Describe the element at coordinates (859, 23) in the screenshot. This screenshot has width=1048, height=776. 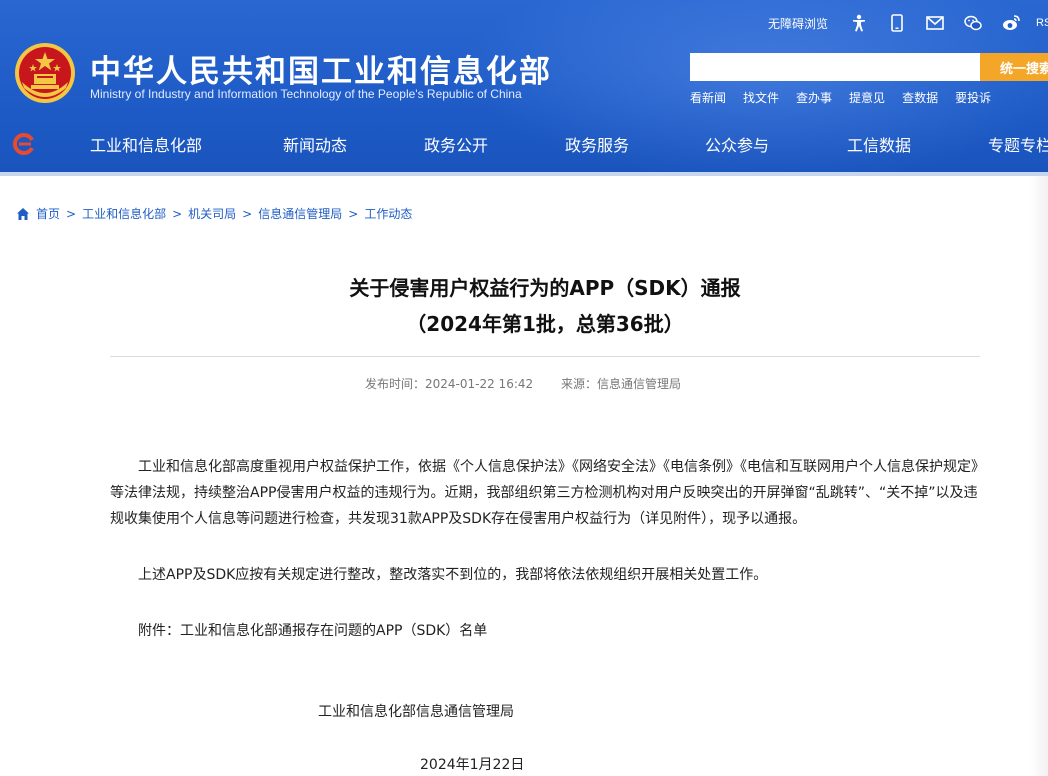
I see `accessibility-icon` at that location.